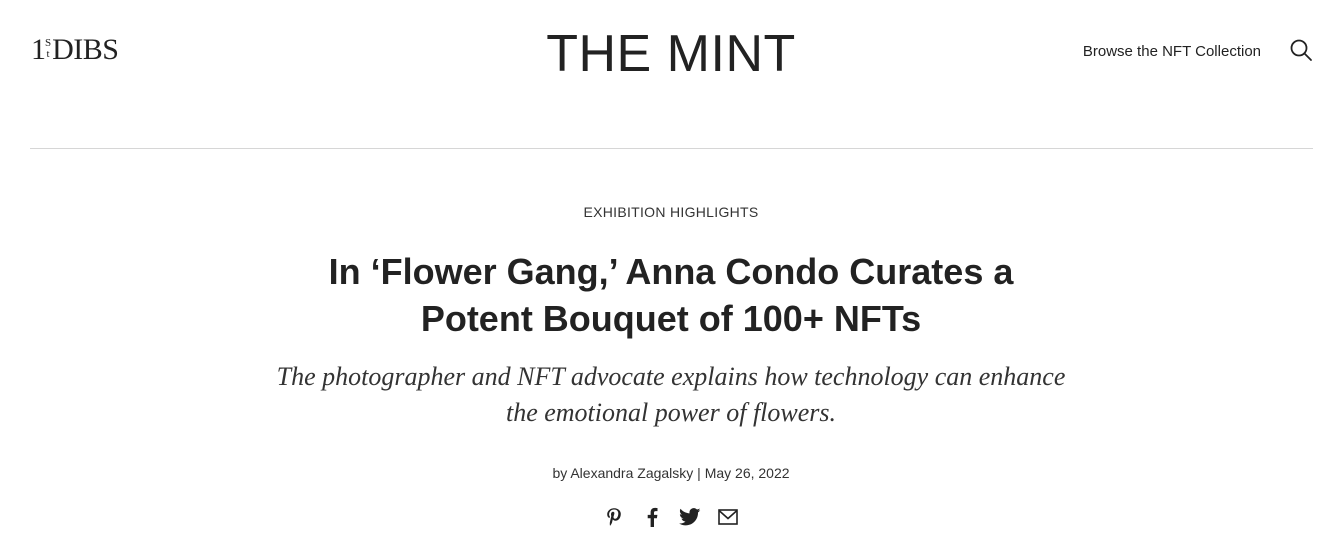  Describe the element at coordinates (670, 517) in the screenshot. I see `share-bar` at that location.